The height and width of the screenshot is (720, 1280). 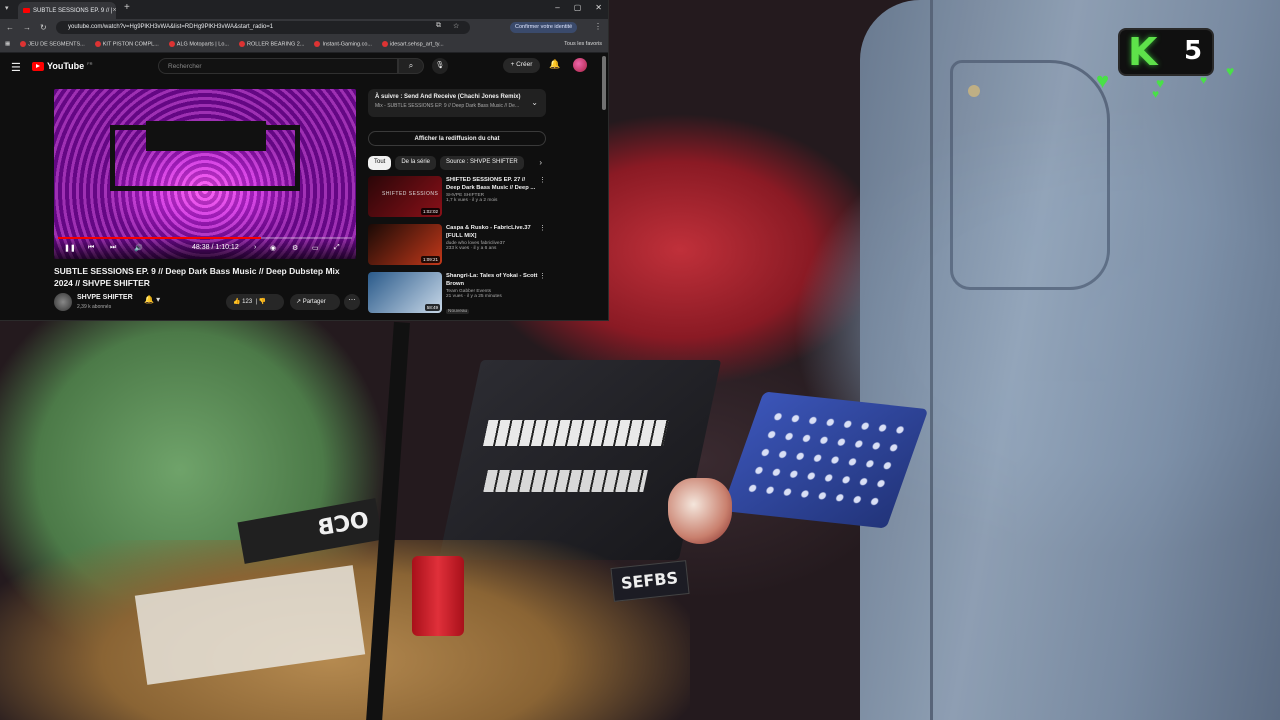 I want to click on youtube-header: ☰ YouTube FR Rechercher ⌕ 🎙 + Créer 🔔, so click(x=304, y=67).